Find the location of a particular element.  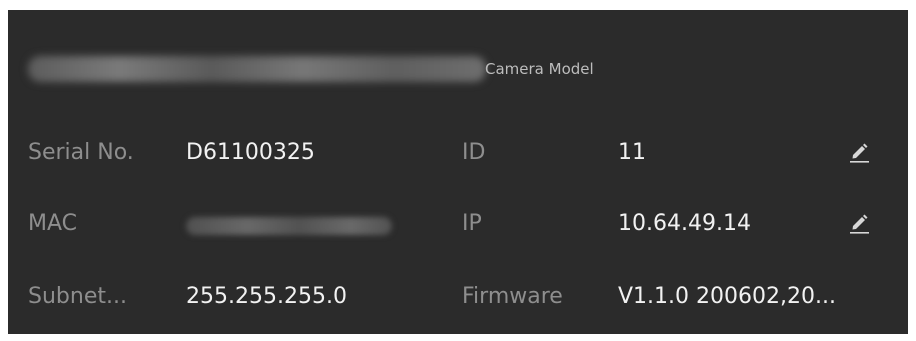

camera-model-name-redacted is located at coordinates (257, 69).